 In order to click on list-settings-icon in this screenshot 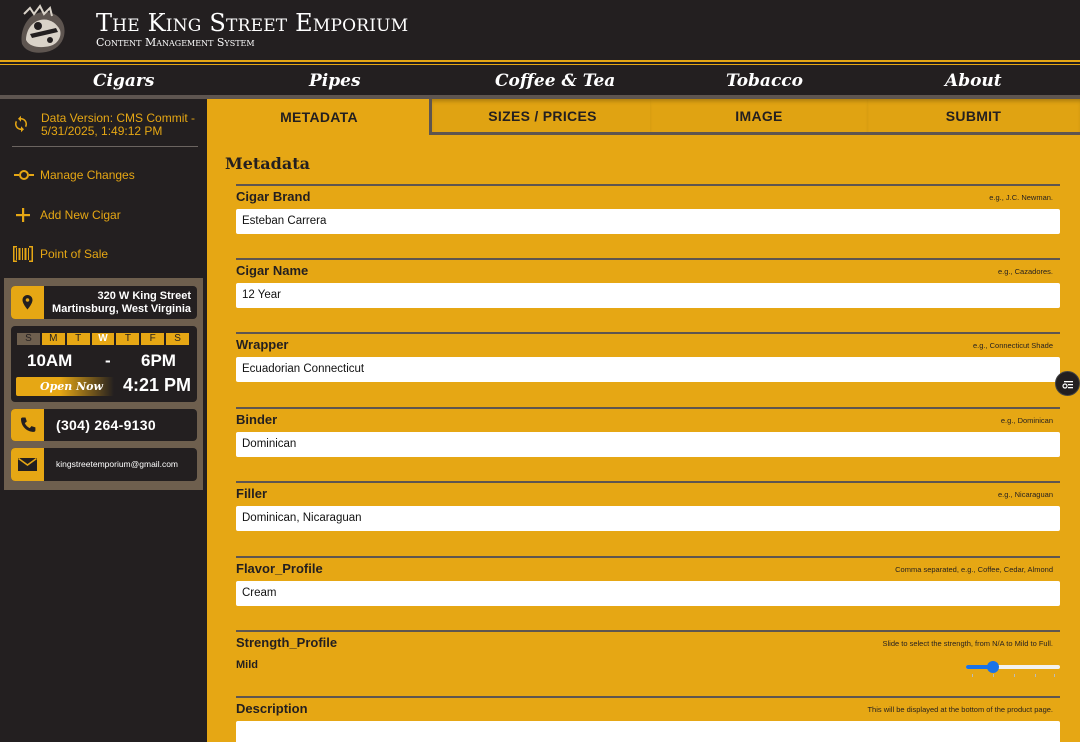, I will do `click(1067, 385)`.